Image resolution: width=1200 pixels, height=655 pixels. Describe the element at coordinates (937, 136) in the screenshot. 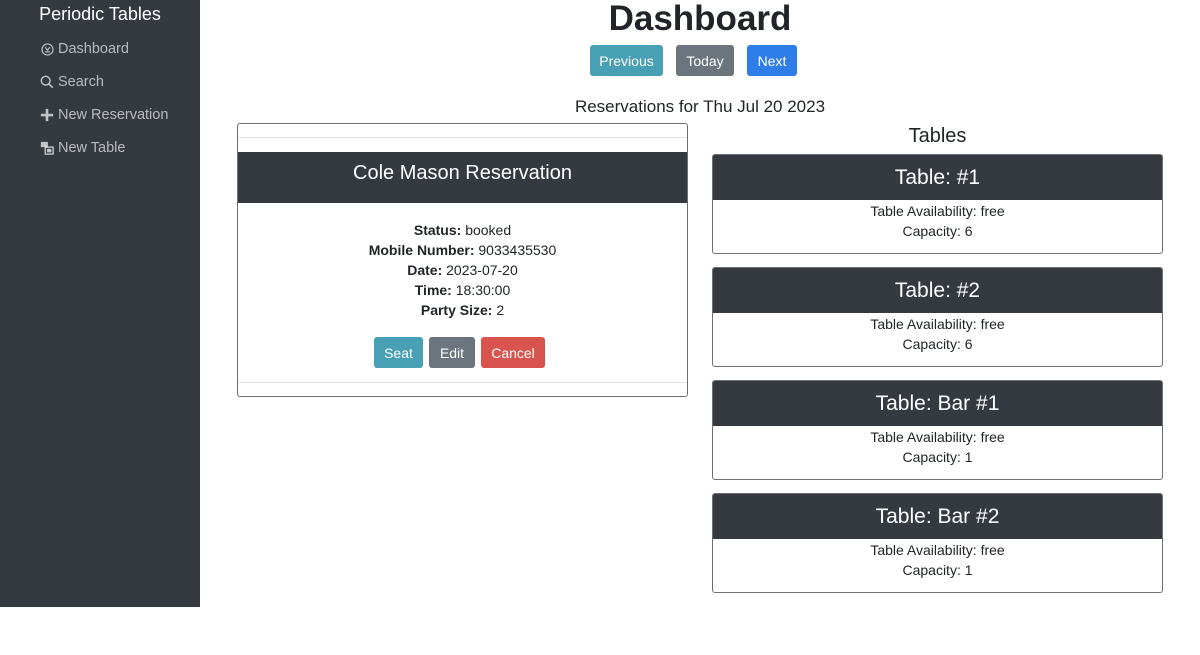

I see `tables-heading: Tables` at that location.